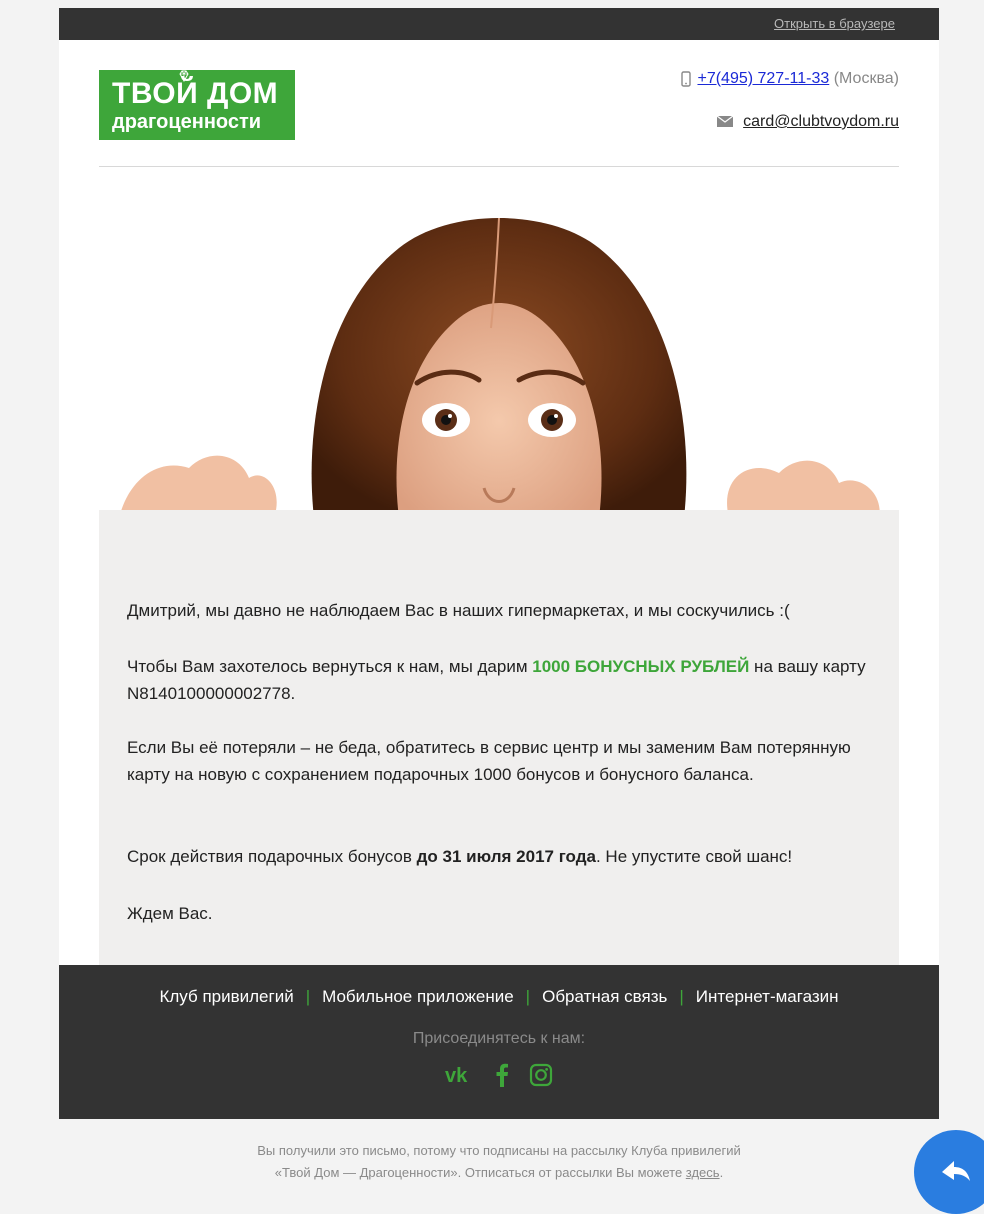 The image size is (984, 1214). I want to click on reply-icon, so click(956, 1171).